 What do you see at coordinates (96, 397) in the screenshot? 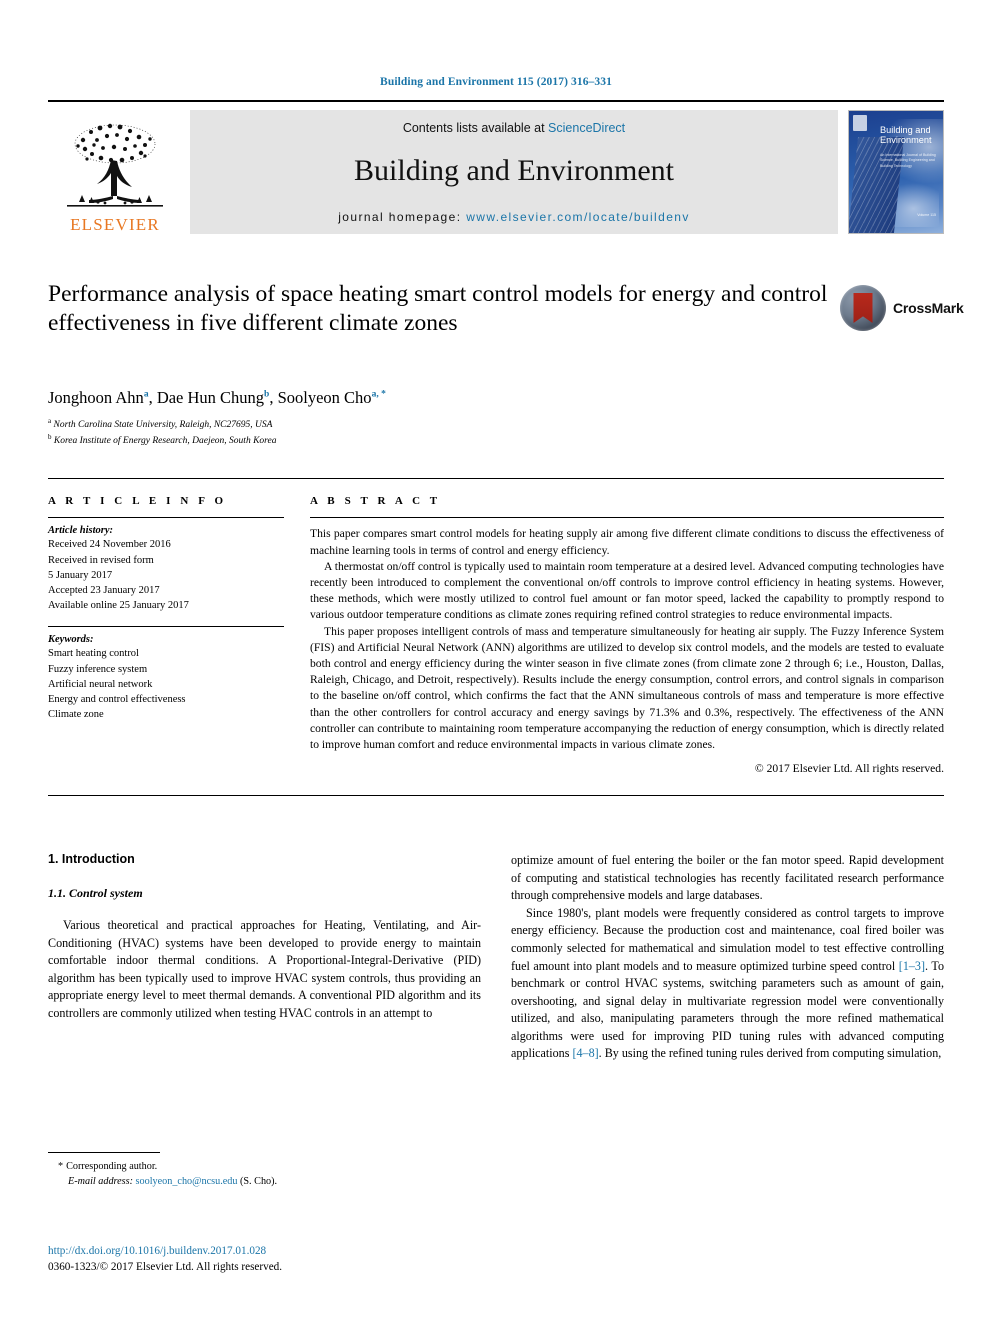
I see `author-name: Jonghoon Ahn` at bounding box center [96, 397].